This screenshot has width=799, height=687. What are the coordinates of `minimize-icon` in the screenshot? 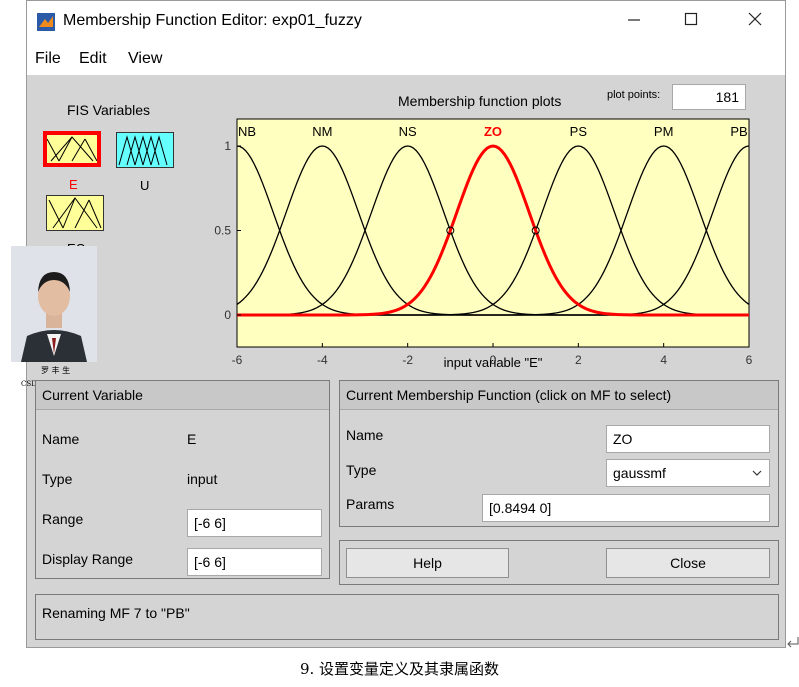 It's located at (634, 20).